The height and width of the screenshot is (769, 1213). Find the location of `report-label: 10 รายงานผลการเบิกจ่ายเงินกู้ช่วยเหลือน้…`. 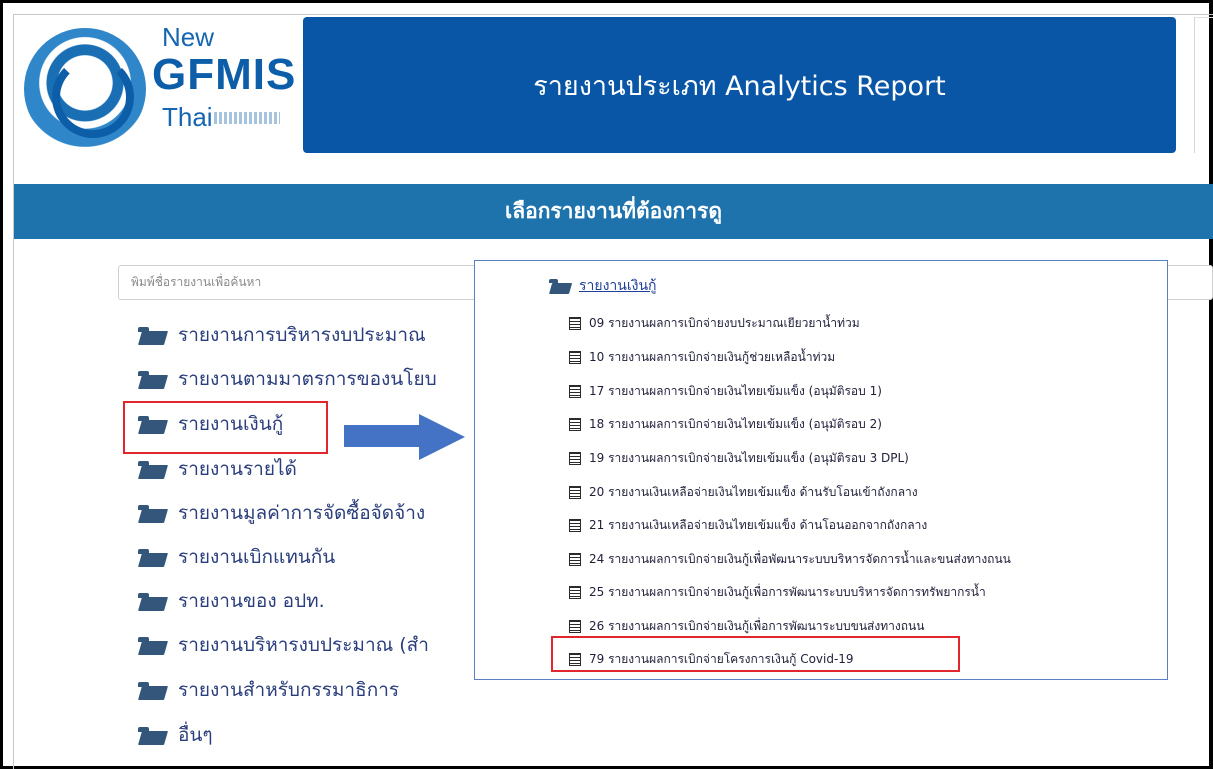

report-label: 10 รายงานผลการเบิกจ่ายเงินกู้ช่วยเหลือน้… is located at coordinates (712, 357).